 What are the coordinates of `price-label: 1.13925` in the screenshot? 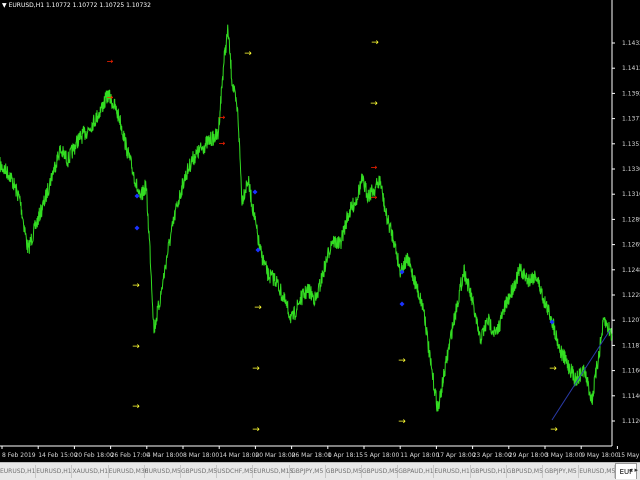 It's located at (631, 93).